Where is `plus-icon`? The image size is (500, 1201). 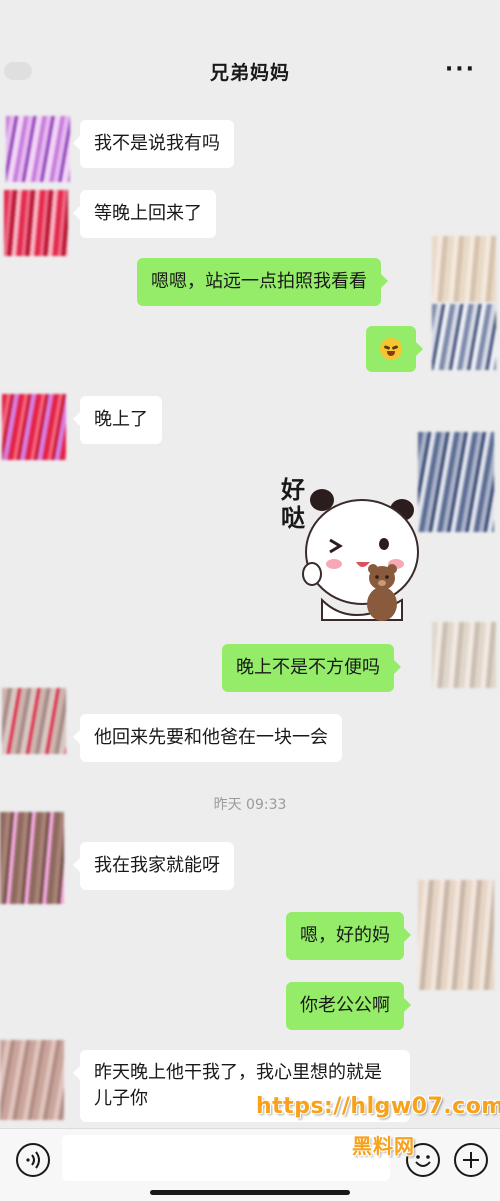
plus-icon is located at coordinates (471, 1160).